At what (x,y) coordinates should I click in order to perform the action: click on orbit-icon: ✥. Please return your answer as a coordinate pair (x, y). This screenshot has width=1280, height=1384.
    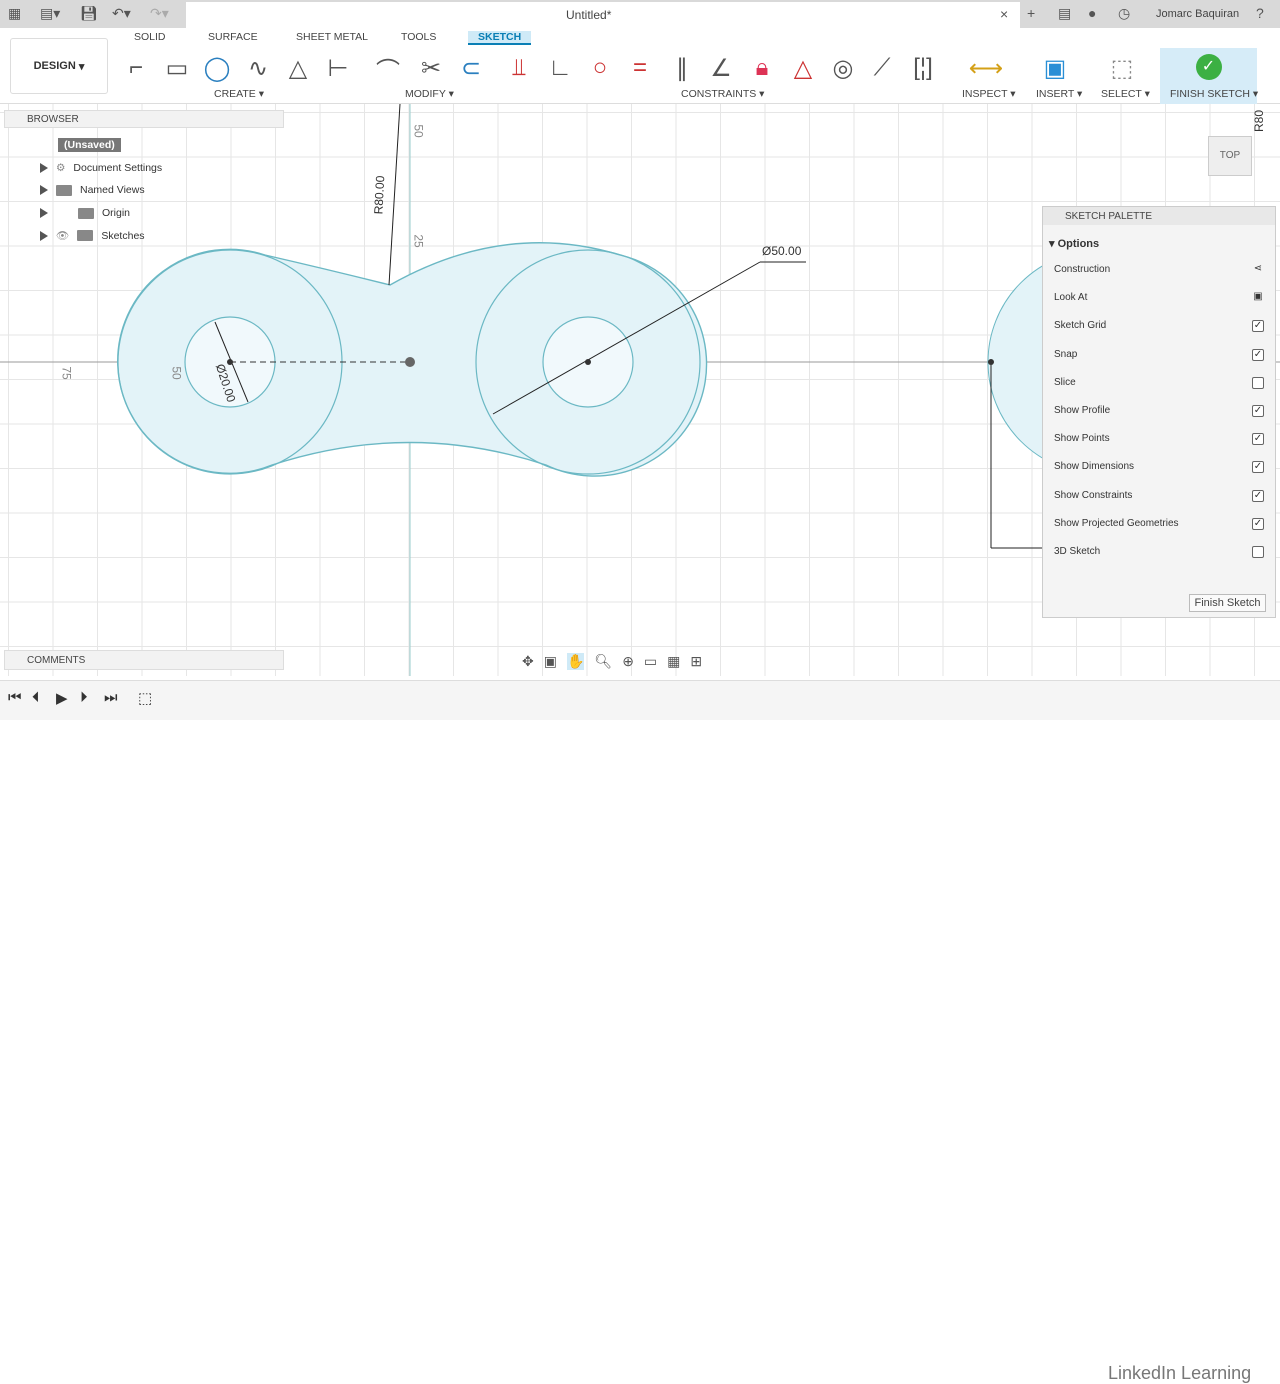
    Looking at the image, I should click on (528, 661).